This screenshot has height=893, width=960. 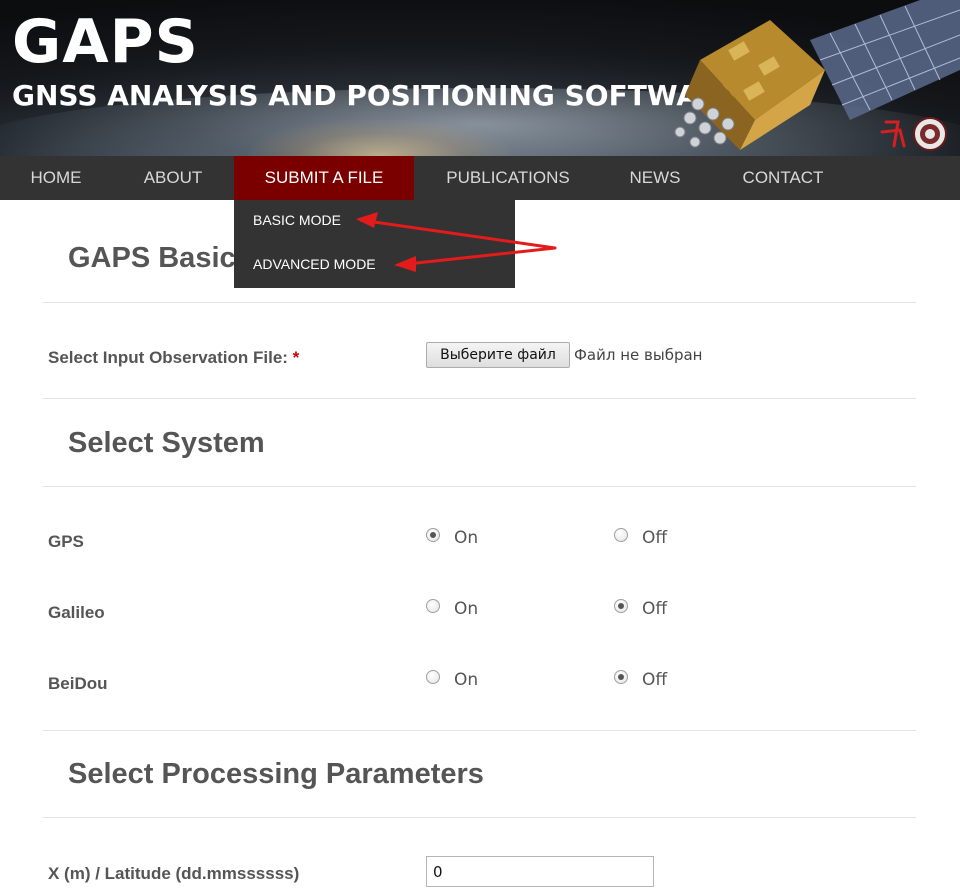 I want to click on required-marker: *, so click(x=296, y=357).